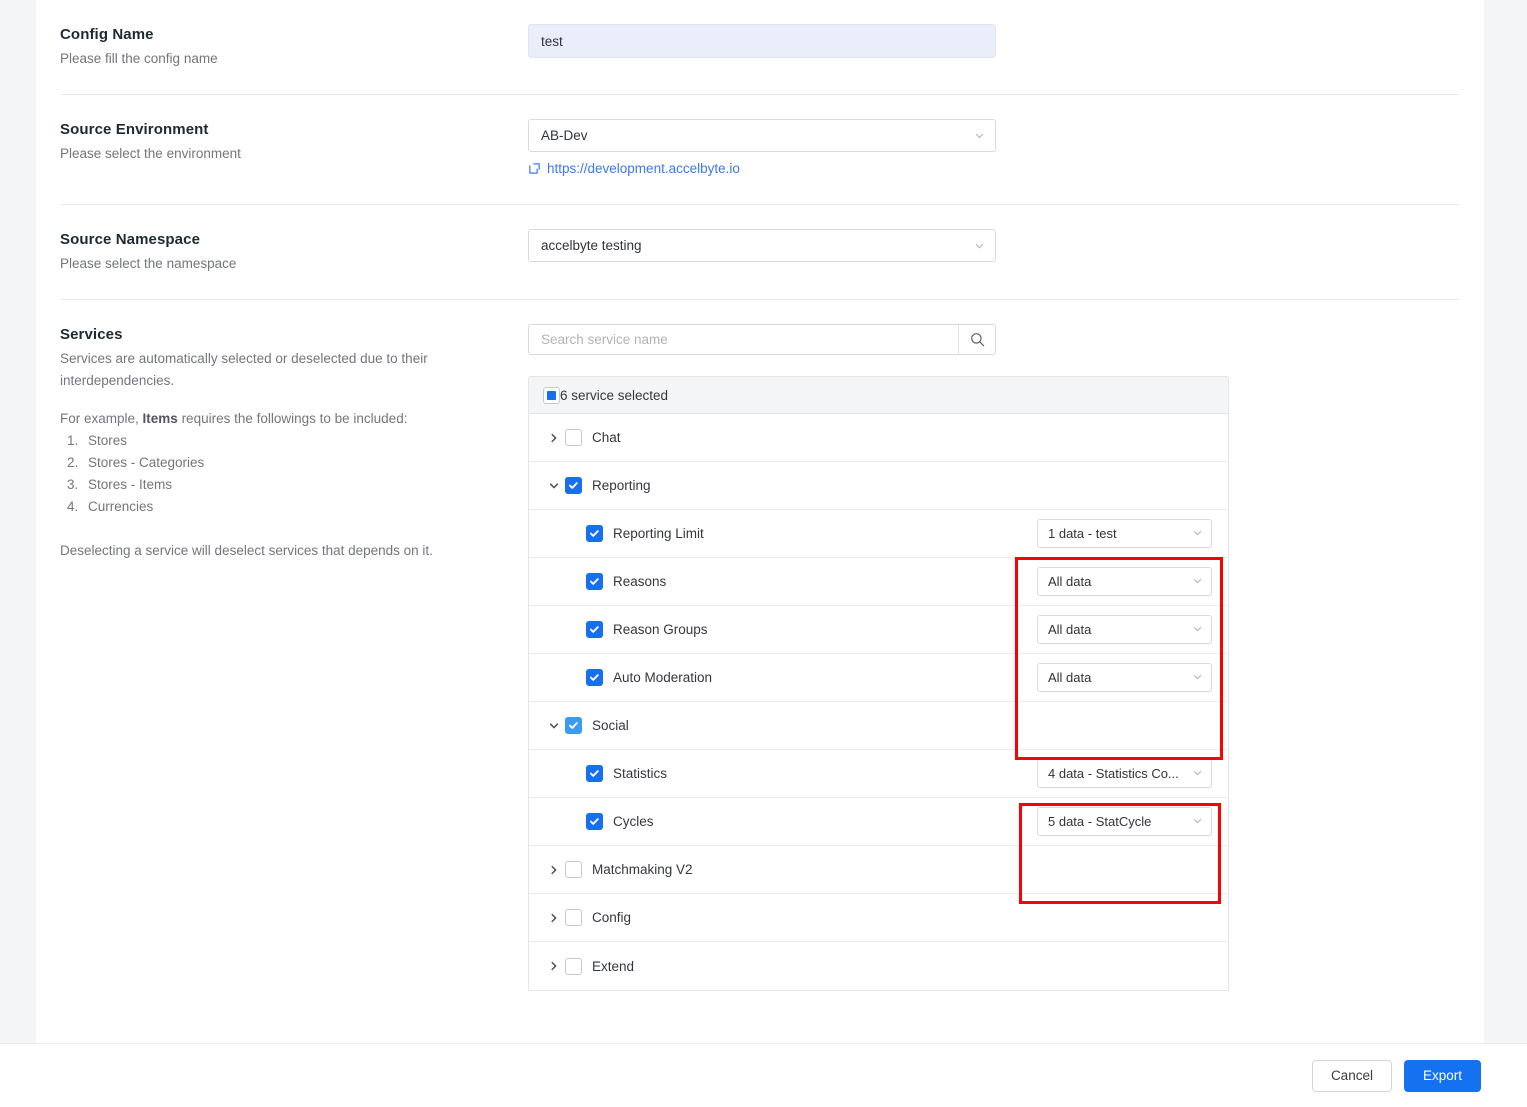 Image resolution: width=1527 pixels, height=1107 pixels. Describe the element at coordinates (107, 34) in the screenshot. I see `config-name-title: Config Name` at that location.